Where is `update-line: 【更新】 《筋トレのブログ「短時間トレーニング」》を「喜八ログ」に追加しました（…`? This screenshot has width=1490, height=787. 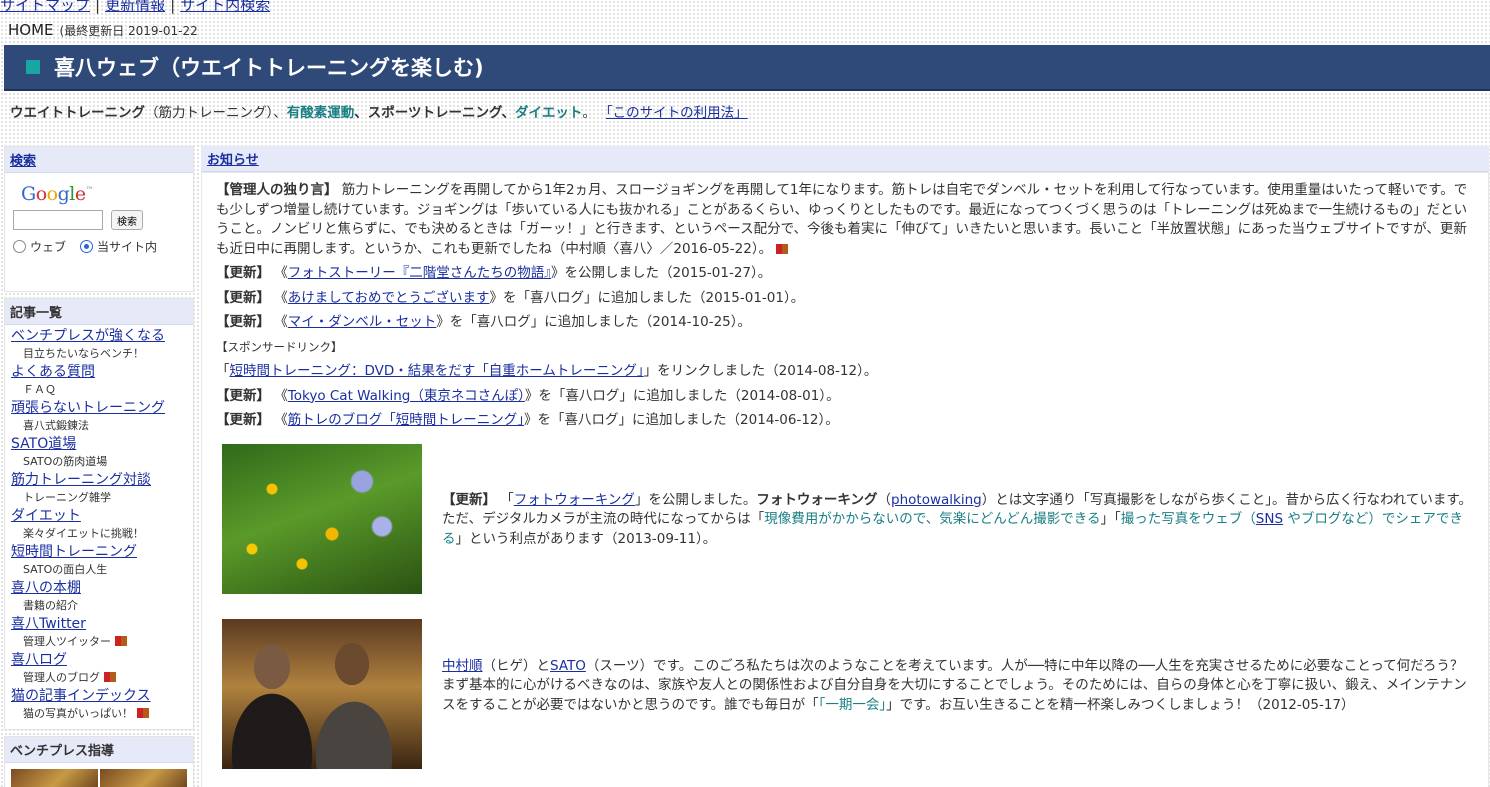 update-line: 【更新】 《筋トレのブログ「短時間トレーニング」》を「喜八ログ」に追加しました（… is located at coordinates (527, 420).